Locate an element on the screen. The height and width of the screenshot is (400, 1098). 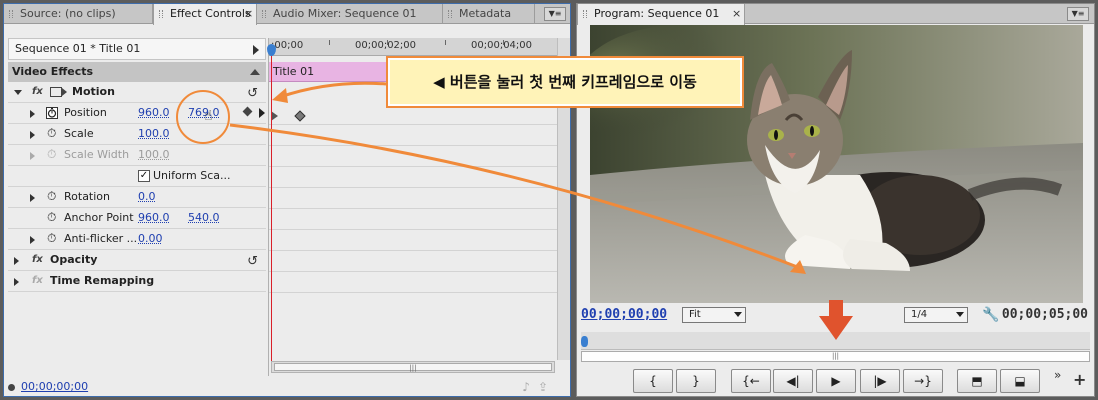
extract-button: ⬓ is located at coordinates (1020, 381).